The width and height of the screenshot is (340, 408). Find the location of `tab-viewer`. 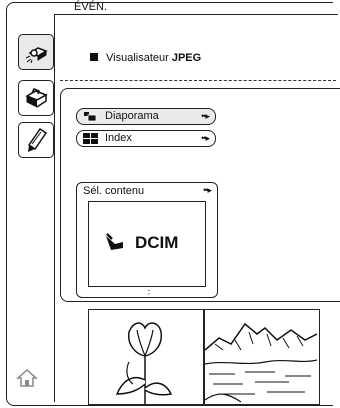

tab-viewer is located at coordinates (36, 52).